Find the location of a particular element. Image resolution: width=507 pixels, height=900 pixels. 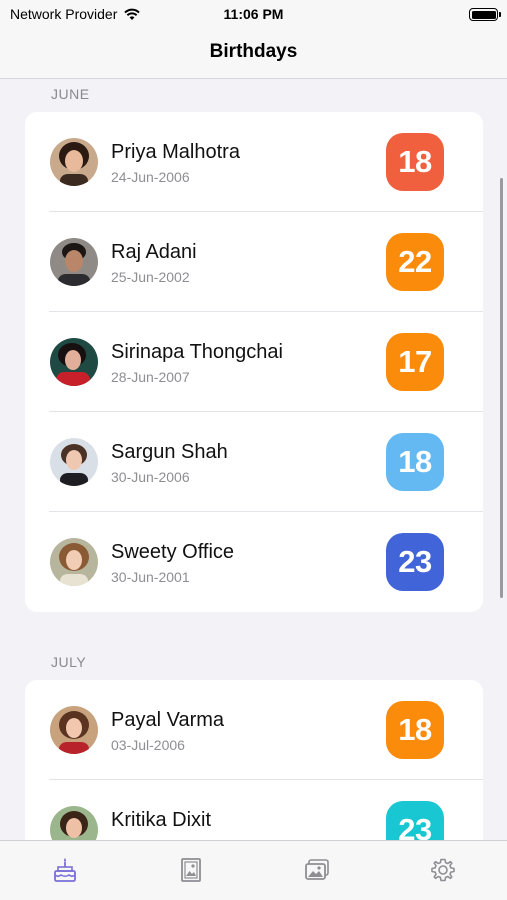

page-title: Birthdays is located at coordinates (253, 51).